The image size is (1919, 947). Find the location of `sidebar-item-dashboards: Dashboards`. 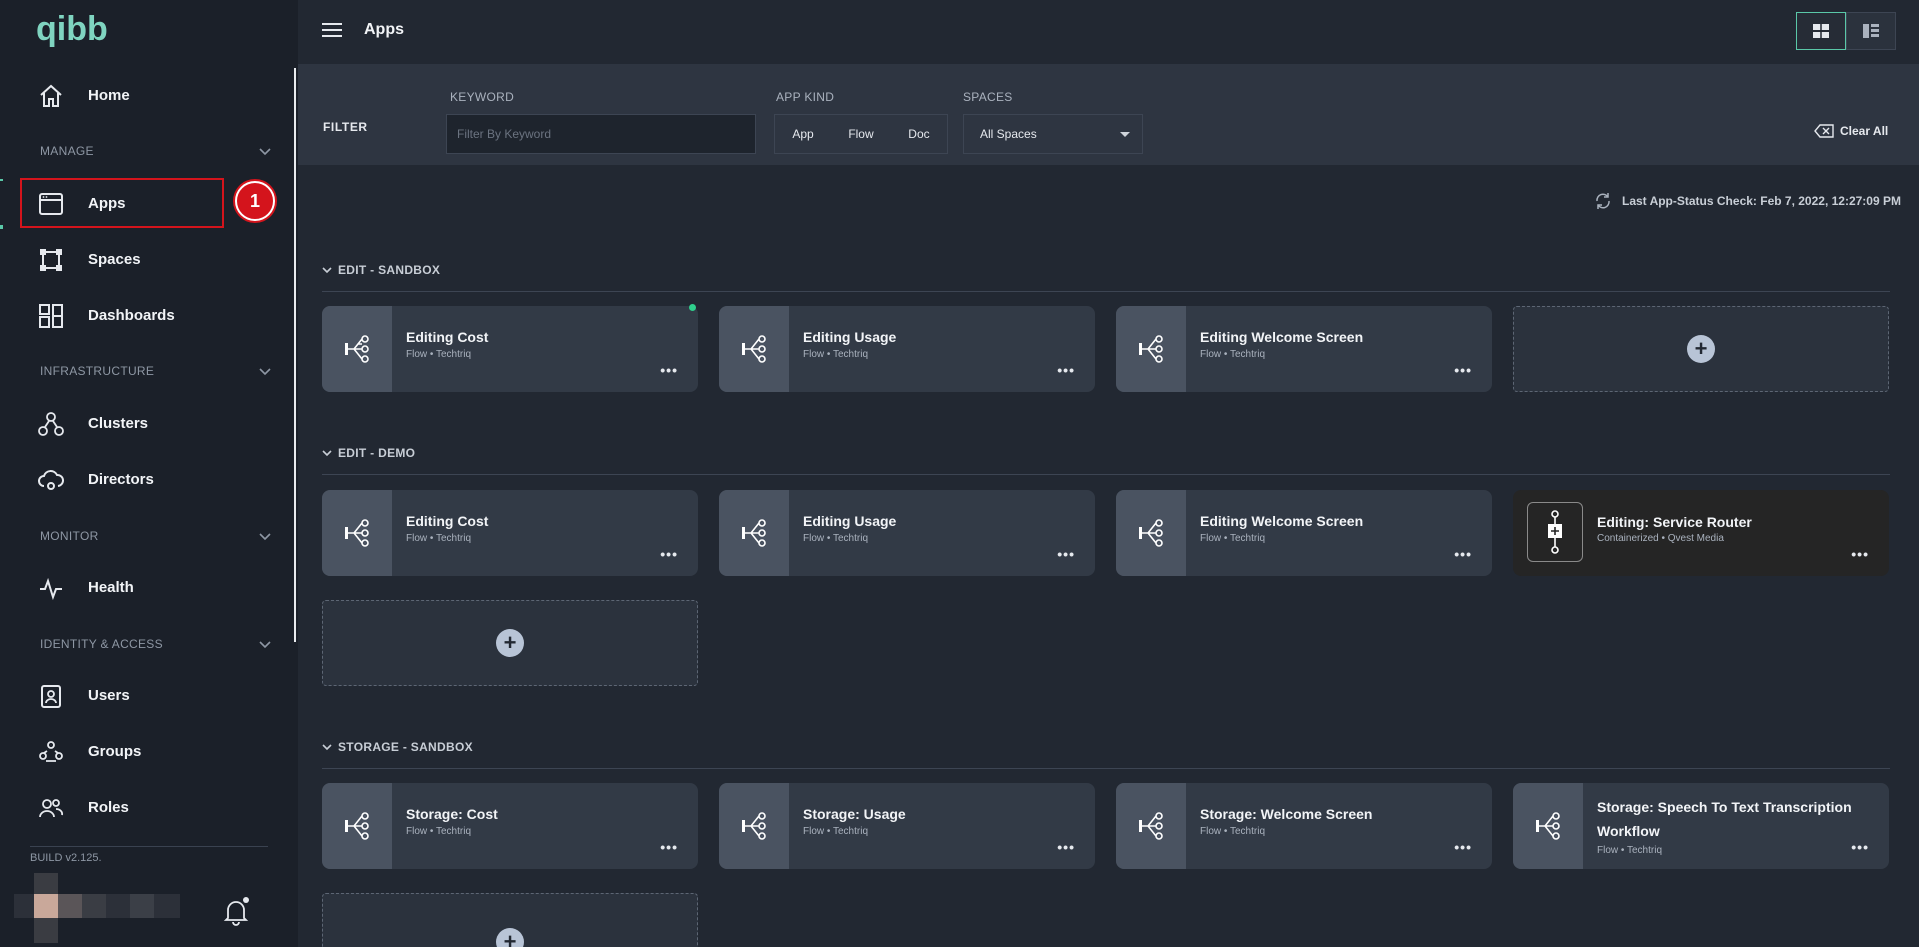

sidebar-item-dashboards: Dashboards is located at coordinates (145, 315).